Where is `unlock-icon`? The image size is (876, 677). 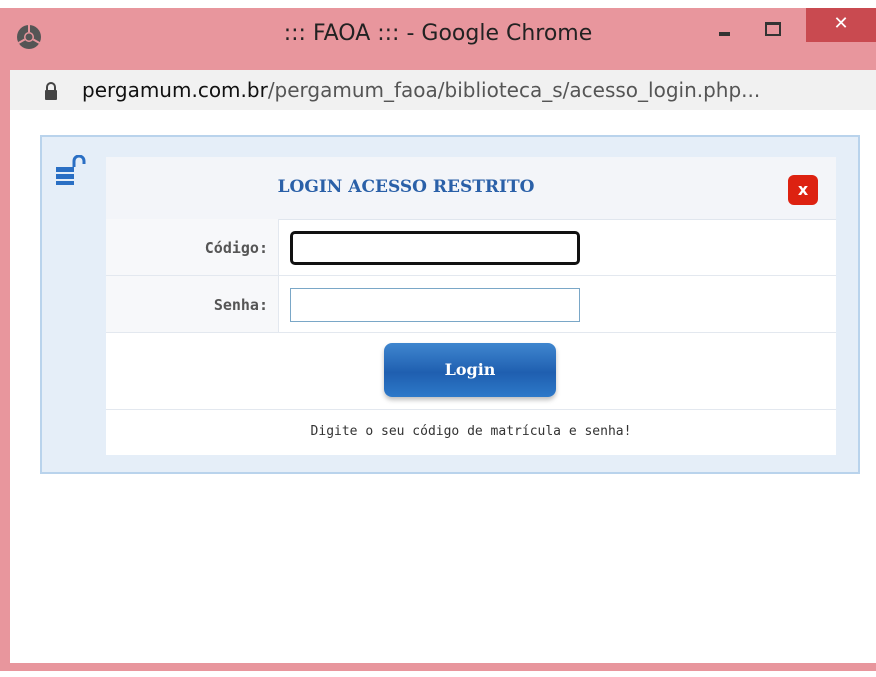 unlock-icon is located at coordinates (71, 170).